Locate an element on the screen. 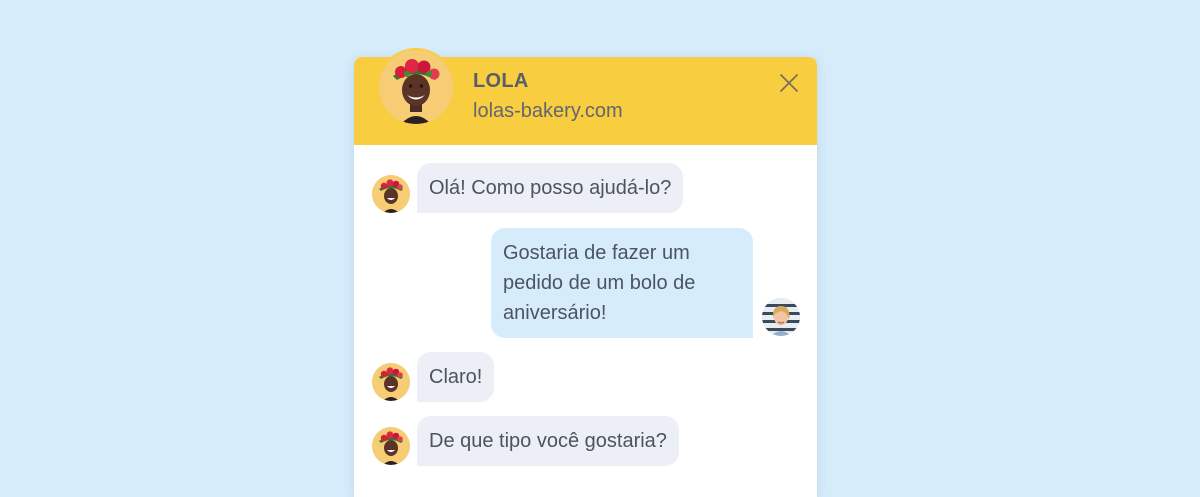 This screenshot has width=1200, height=497. agent-site: lolas-bakery.com is located at coordinates (548, 111).